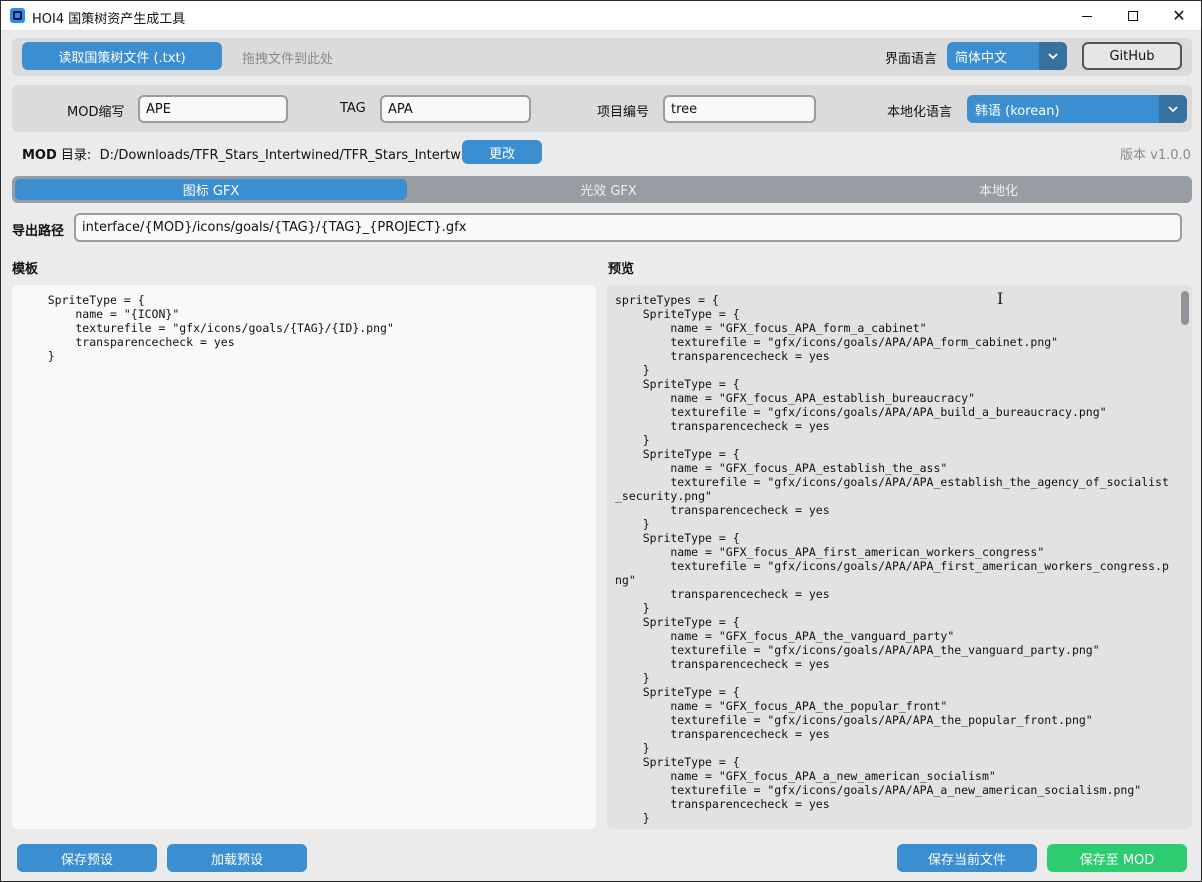 The height and width of the screenshot is (882, 1202). Describe the element at coordinates (981, 58) in the screenshot. I see `ui-language-value: 简体中文` at that location.